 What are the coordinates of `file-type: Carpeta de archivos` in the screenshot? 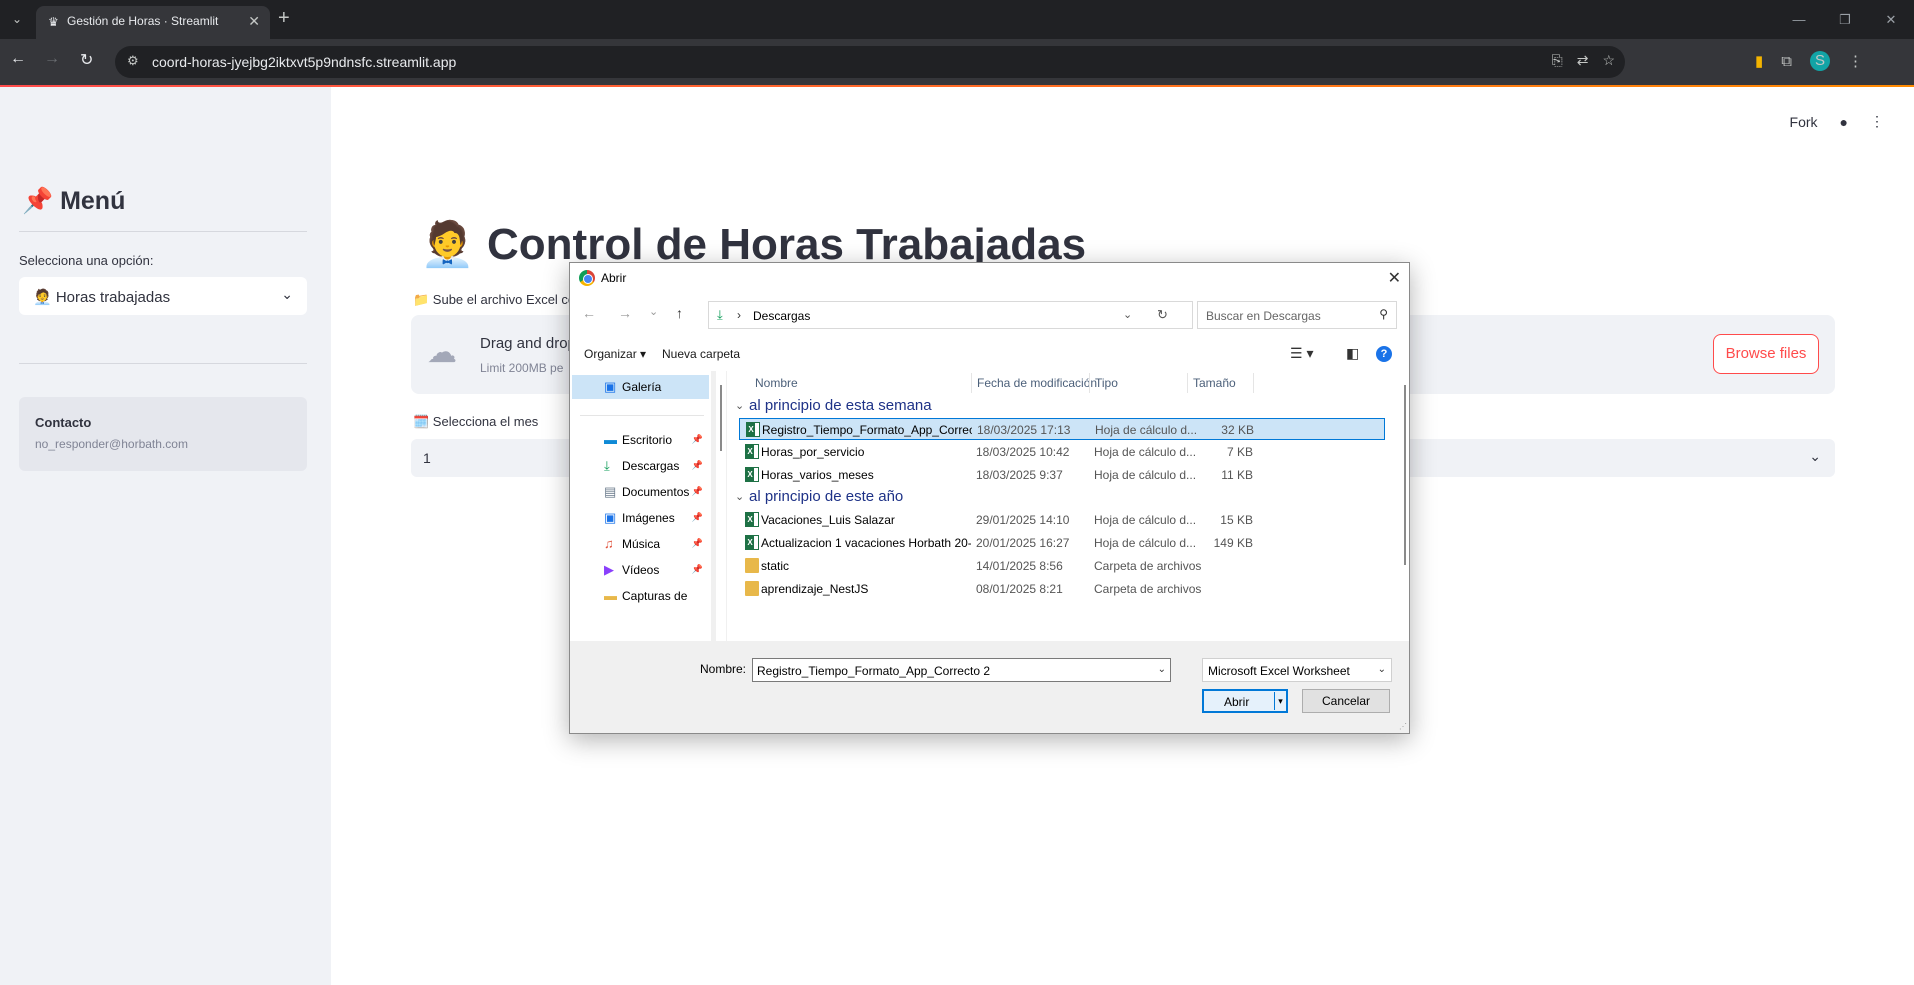 It's located at (1148, 566).